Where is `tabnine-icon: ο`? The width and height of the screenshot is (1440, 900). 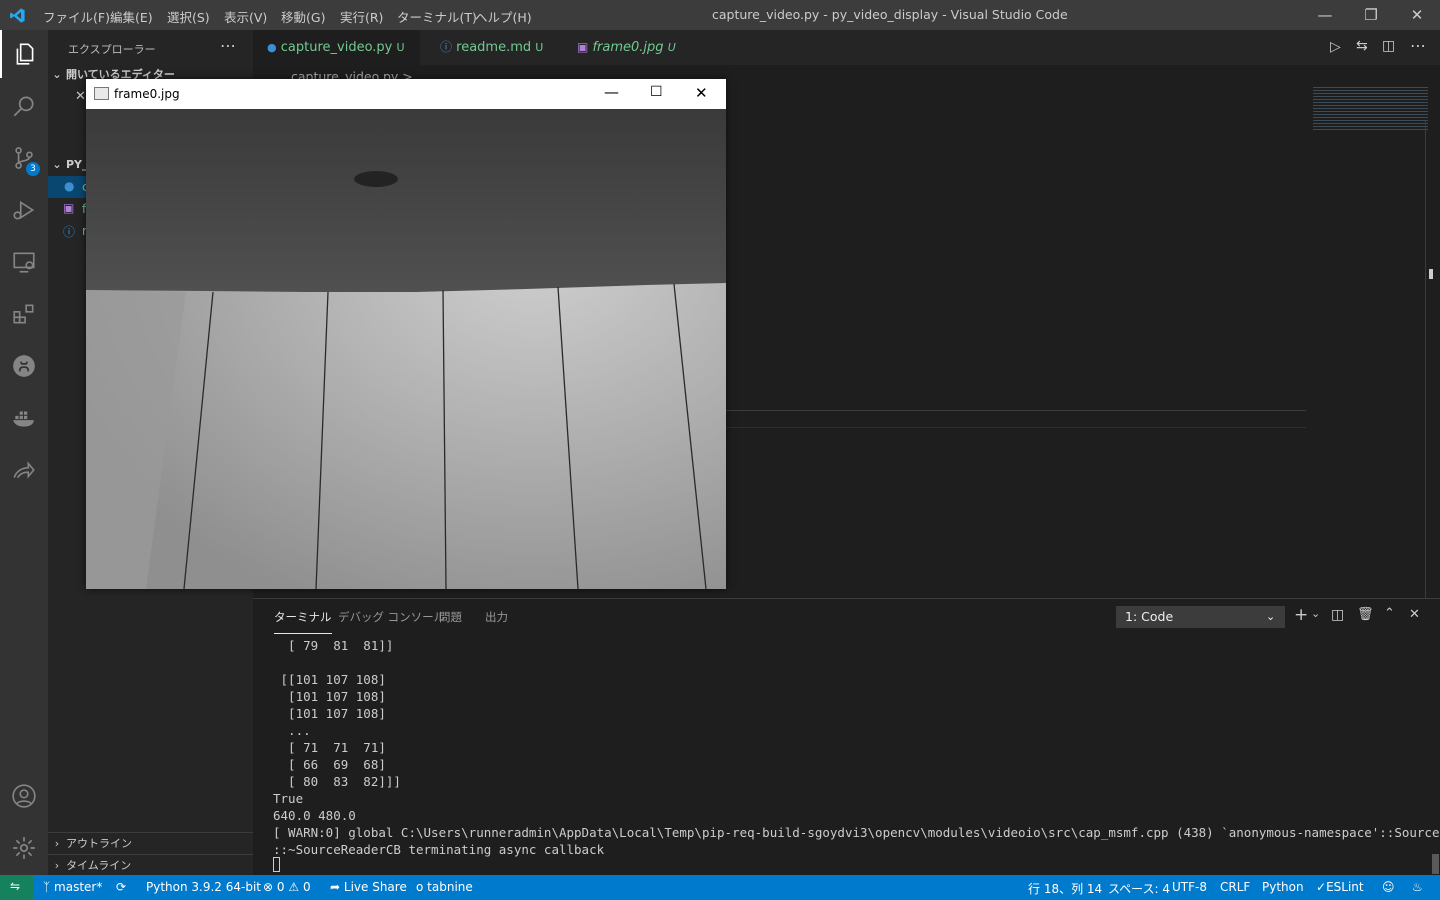
tabnine-icon: ο is located at coordinates (420, 887).